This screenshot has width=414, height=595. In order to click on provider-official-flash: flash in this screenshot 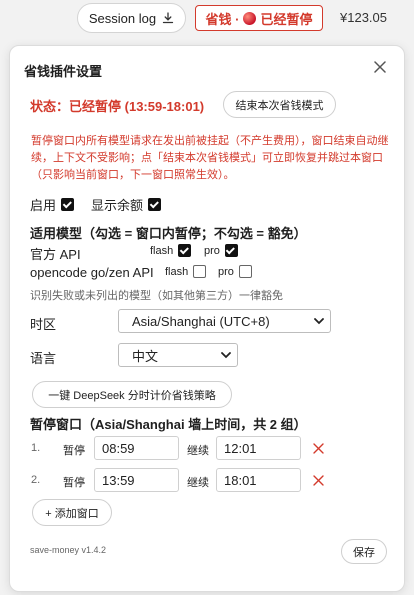, I will do `click(171, 250)`.